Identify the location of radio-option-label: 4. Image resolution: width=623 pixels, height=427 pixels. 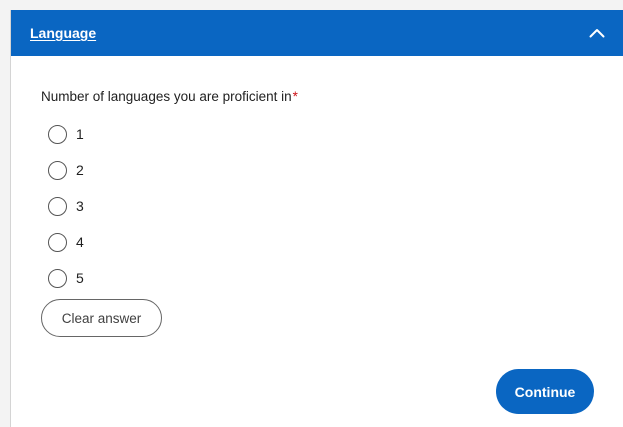
(80, 242).